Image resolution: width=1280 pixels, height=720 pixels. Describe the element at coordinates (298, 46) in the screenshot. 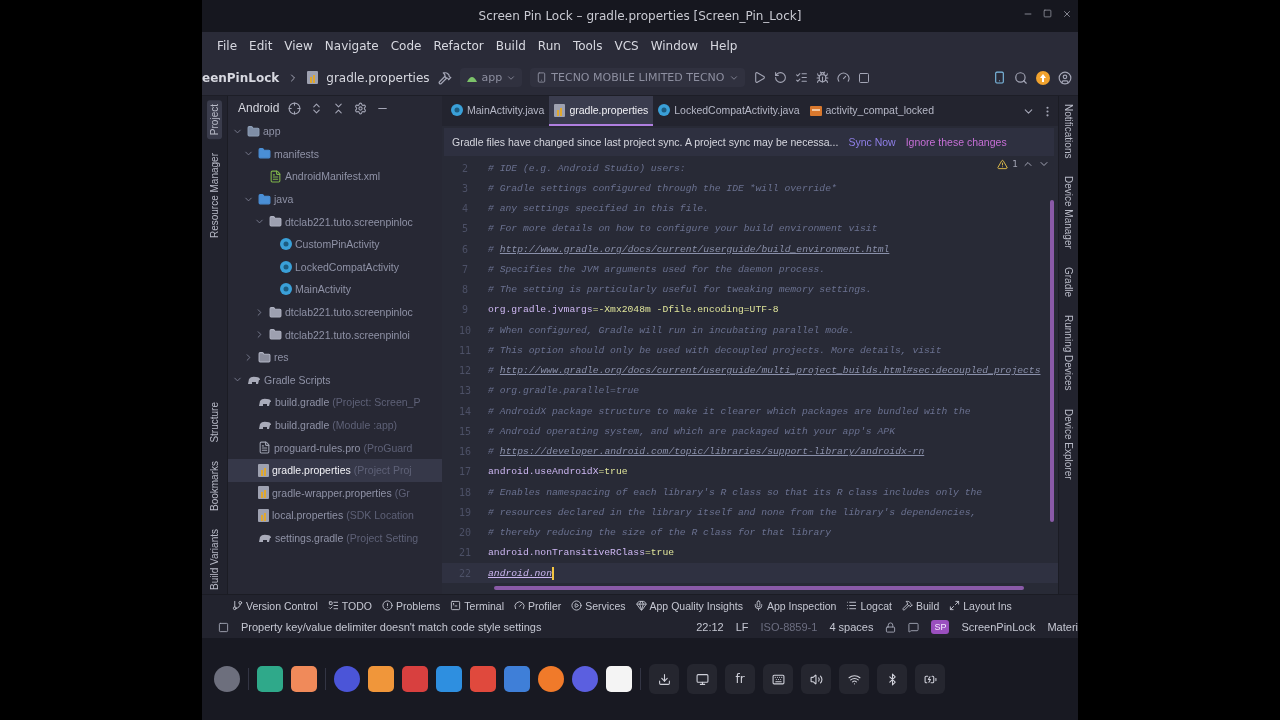

I see `menu-item: View` at that location.